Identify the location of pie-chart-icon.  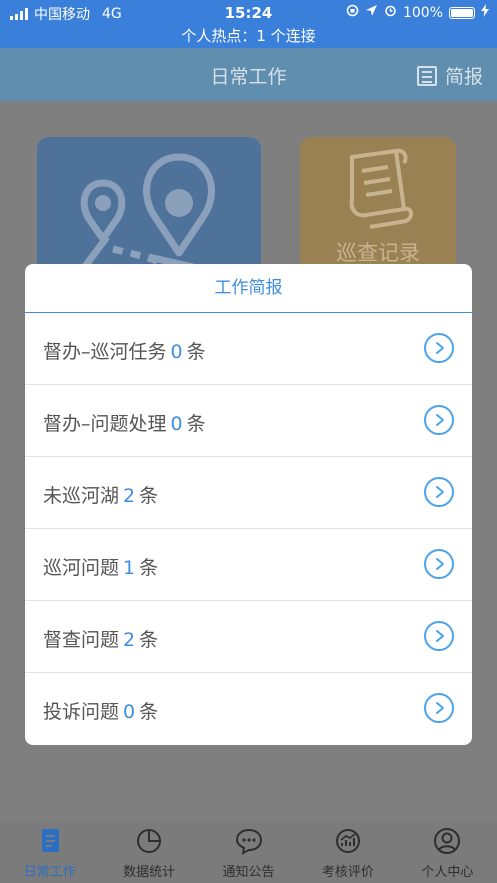
(149, 841).